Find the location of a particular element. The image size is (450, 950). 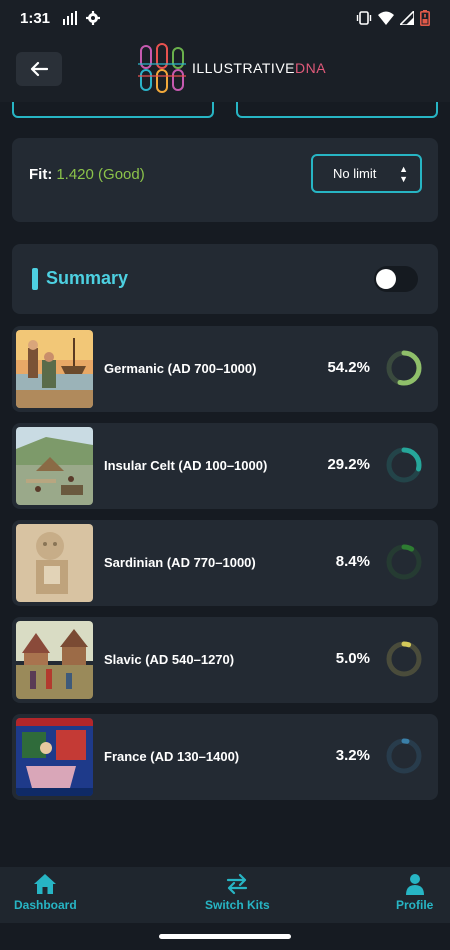

toggle-knob is located at coordinates (386, 279).